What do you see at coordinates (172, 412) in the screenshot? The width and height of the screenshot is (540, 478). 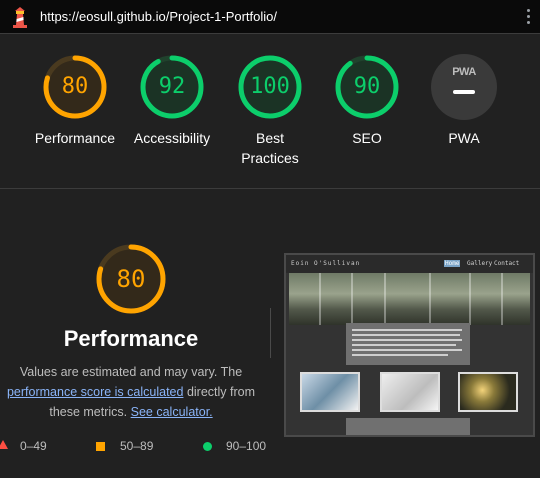 I see `see-calculator-link: See calculator.` at bounding box center [172, 412].